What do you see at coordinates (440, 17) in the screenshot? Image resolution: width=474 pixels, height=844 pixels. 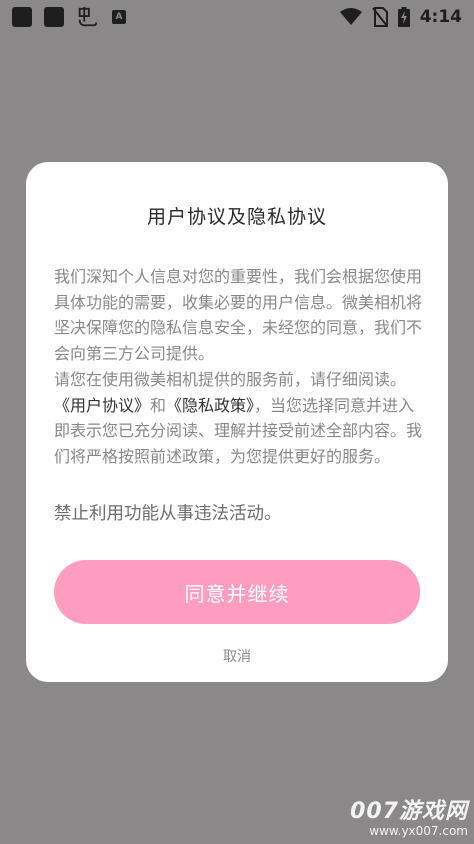 I see `clock: 4:14` at bounding box center [440, 17].